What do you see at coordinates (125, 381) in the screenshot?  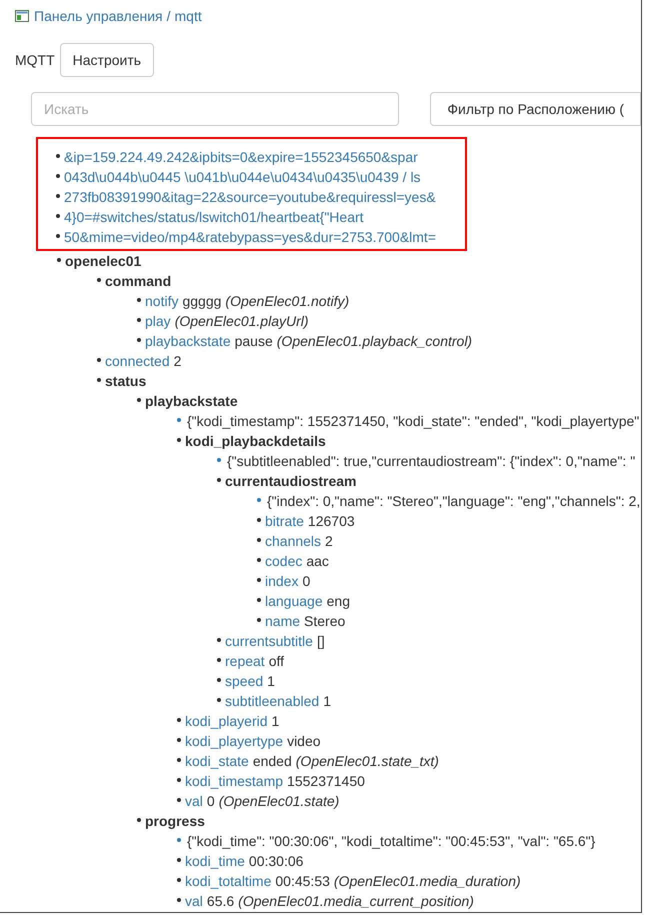 I see `group-title: status` at bounding box center [125, 381].